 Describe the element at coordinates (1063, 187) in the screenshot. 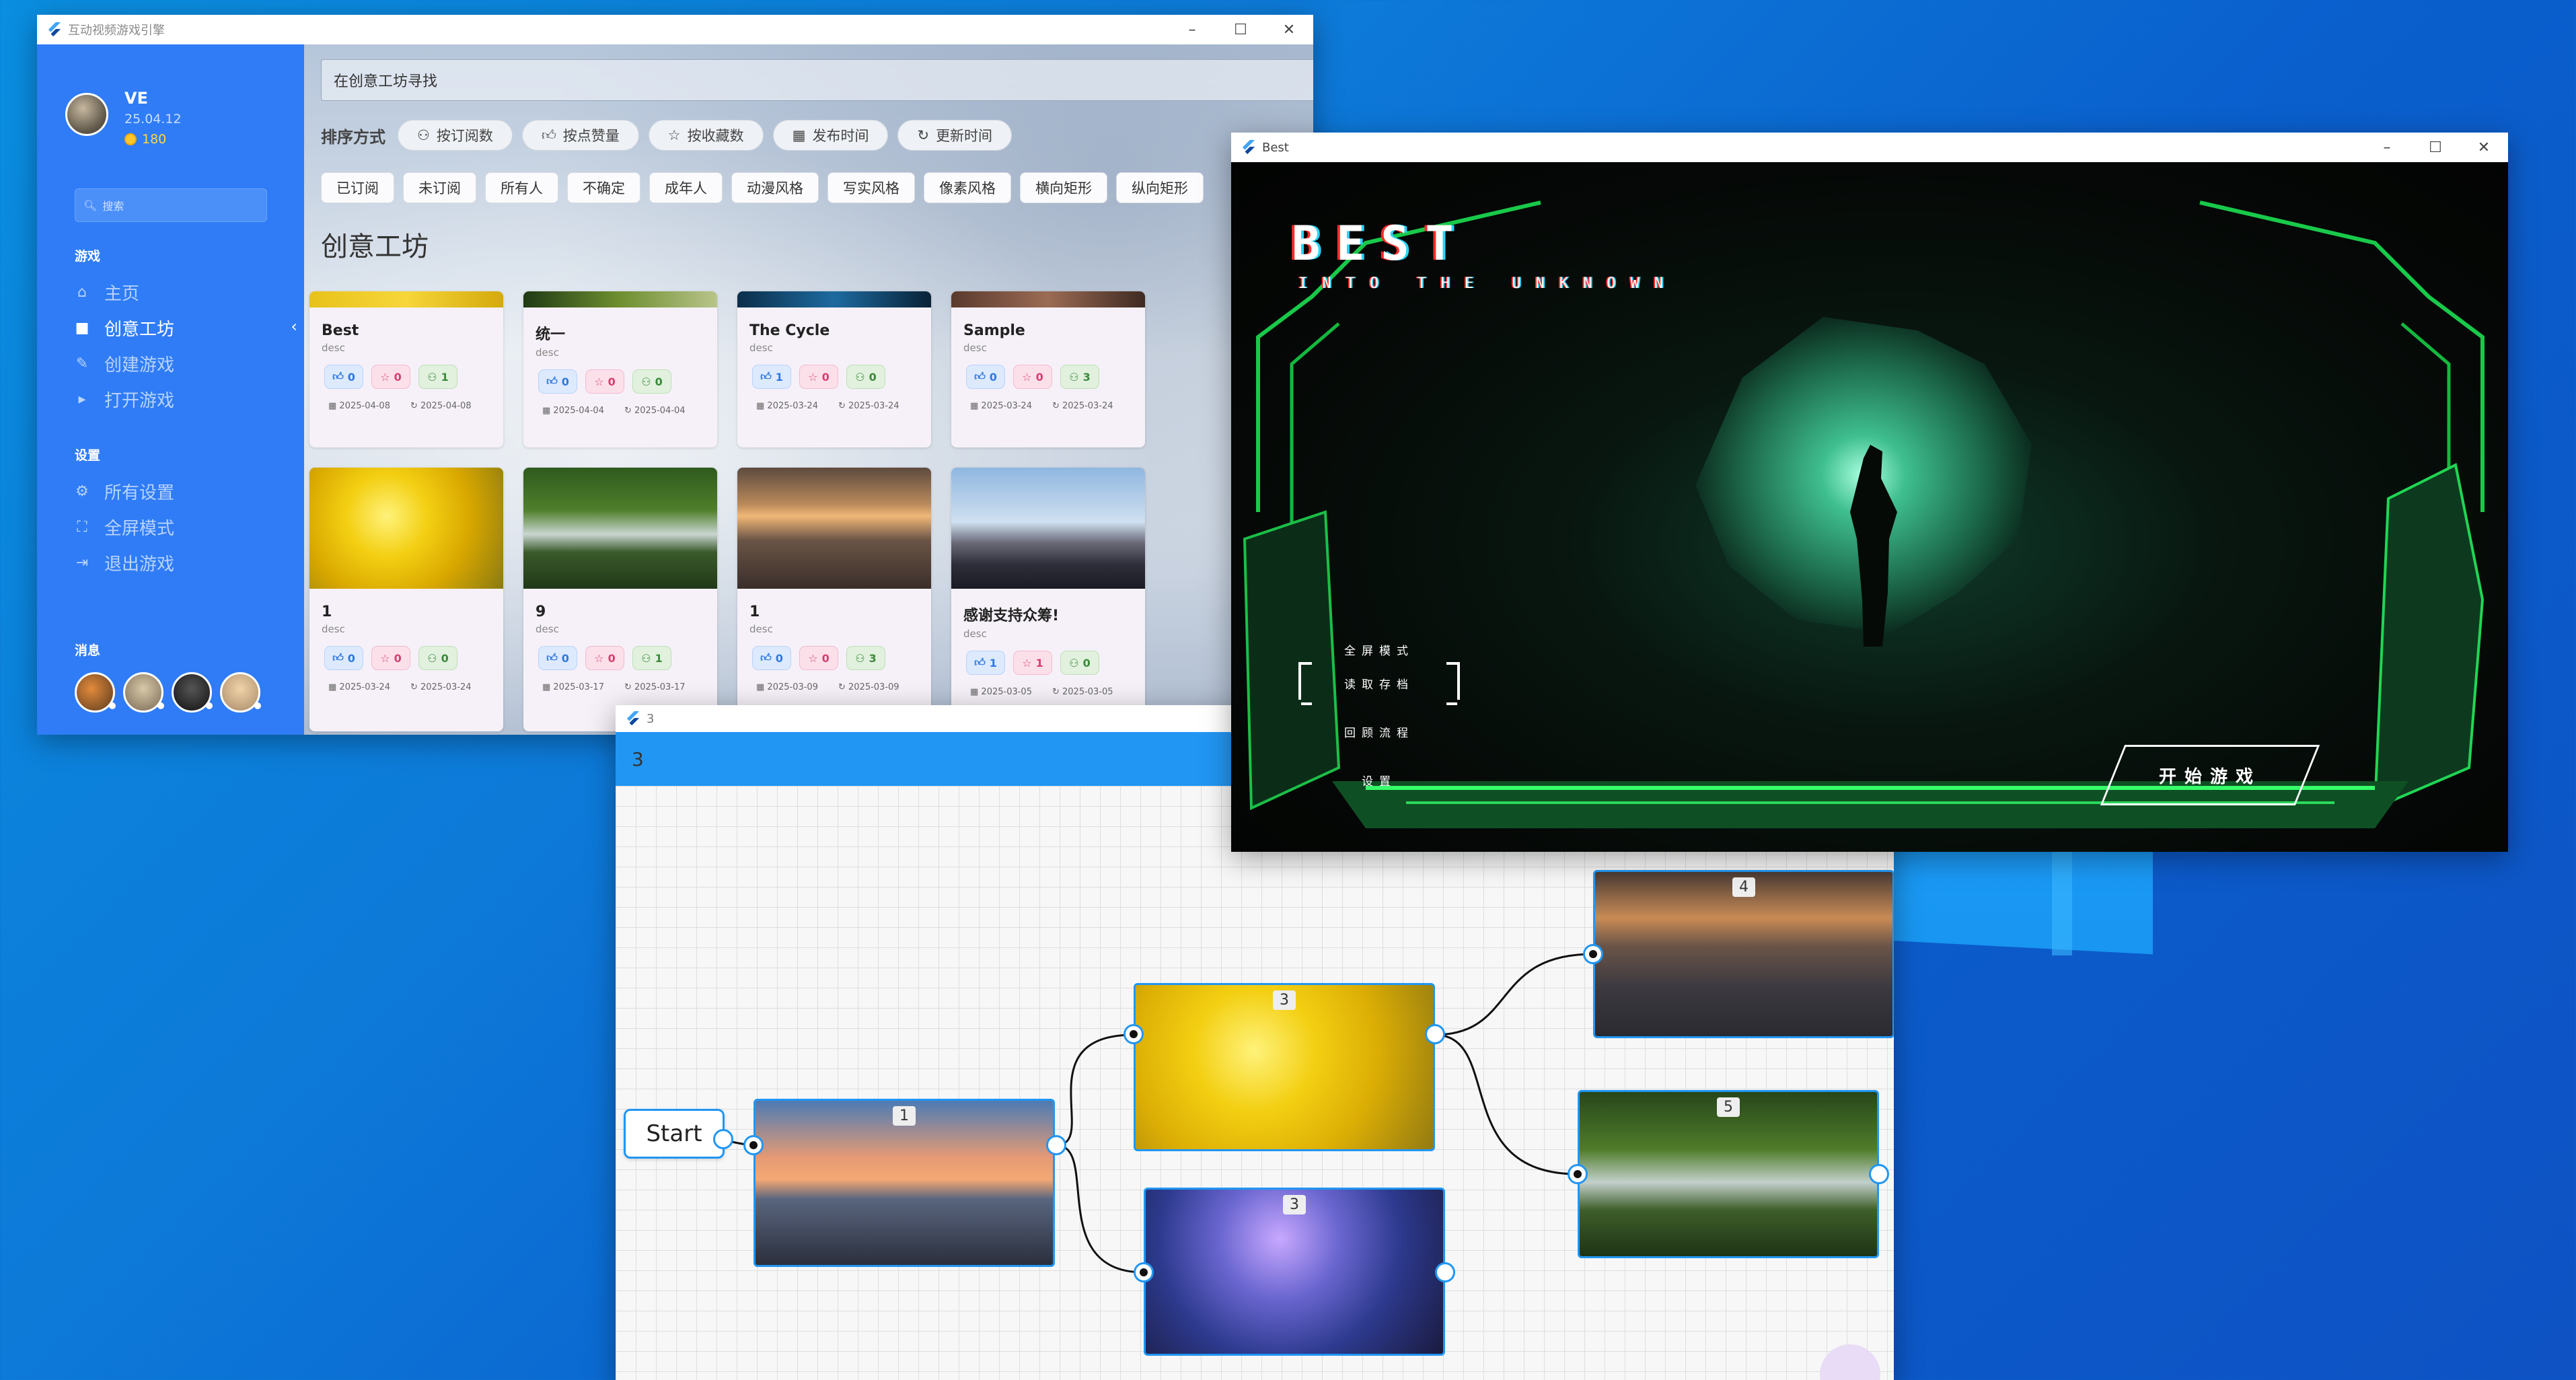

I see `tag-landscape: 横向矩形` at that location.